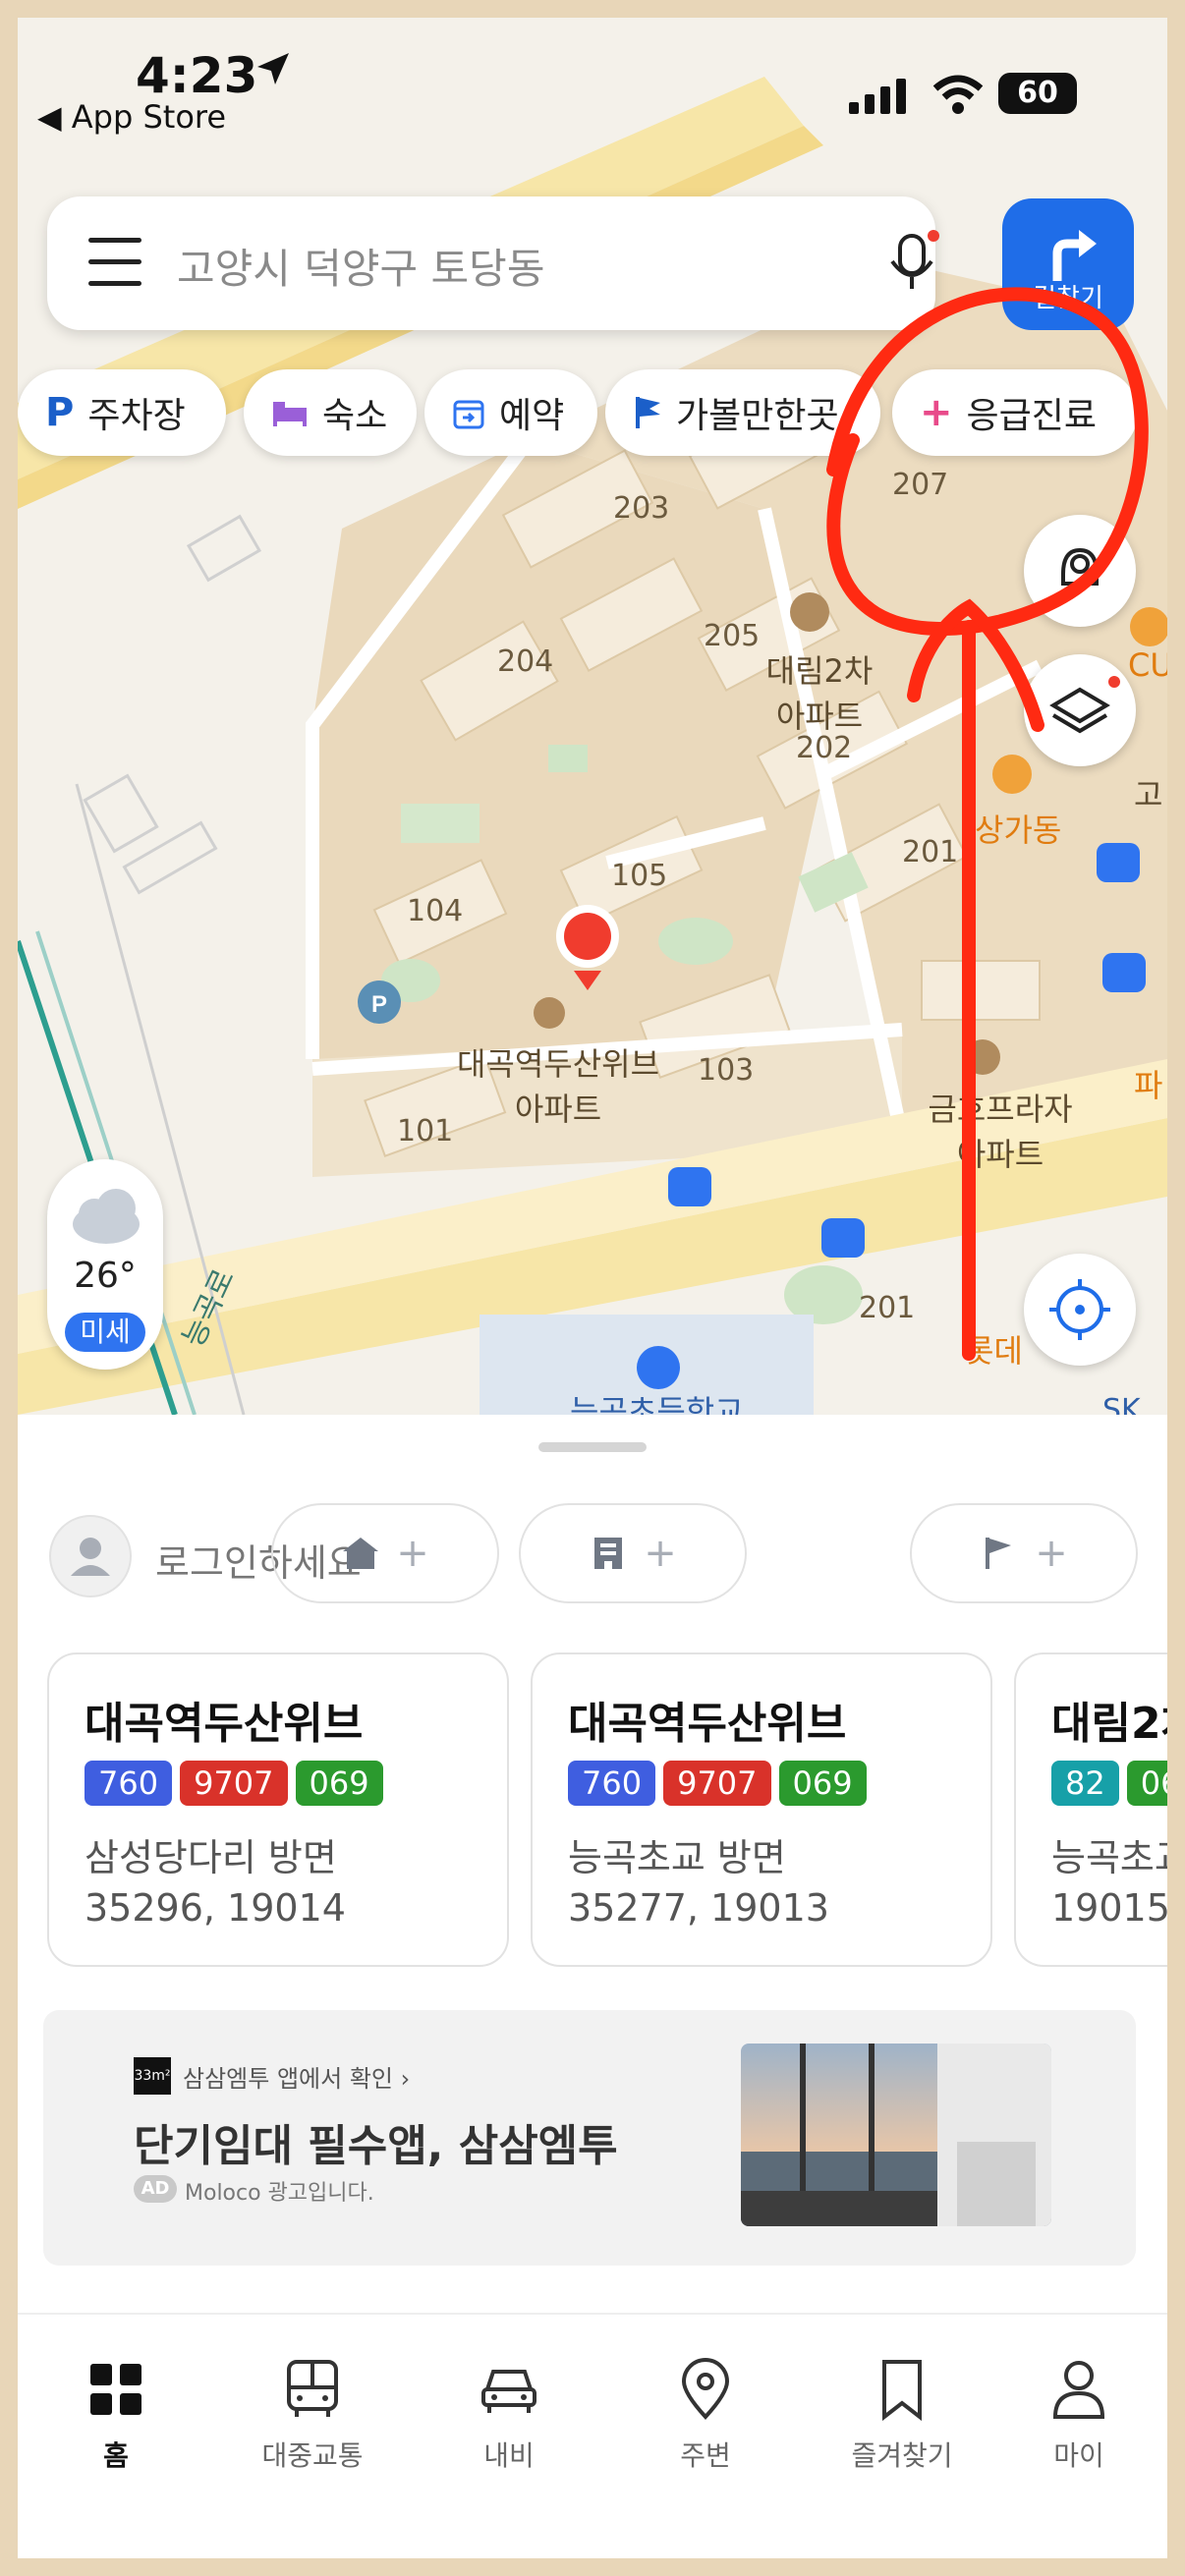  What do you see at coordinates (361, 266) in the screenshot?
I see `search-input: 고양시 덕양구 토당동` at bounding box center [361, 266].